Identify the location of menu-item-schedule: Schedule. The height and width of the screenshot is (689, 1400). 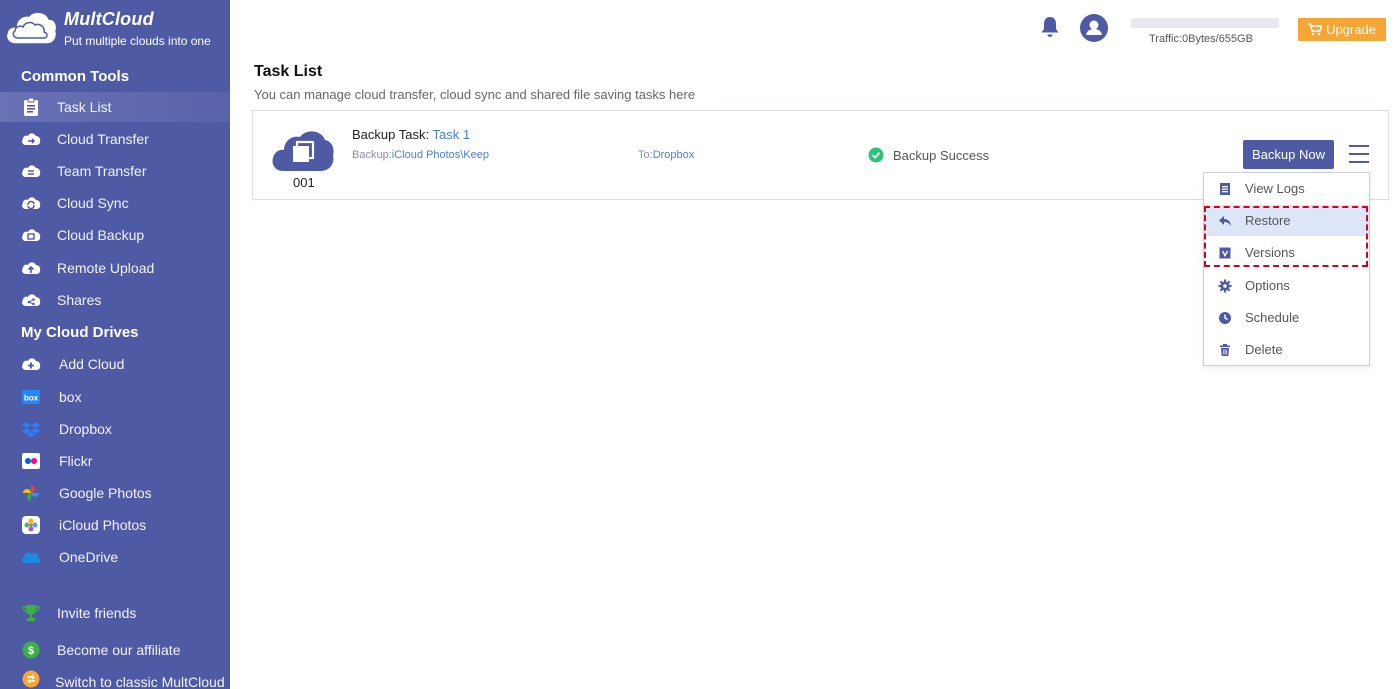
(1286, 317).